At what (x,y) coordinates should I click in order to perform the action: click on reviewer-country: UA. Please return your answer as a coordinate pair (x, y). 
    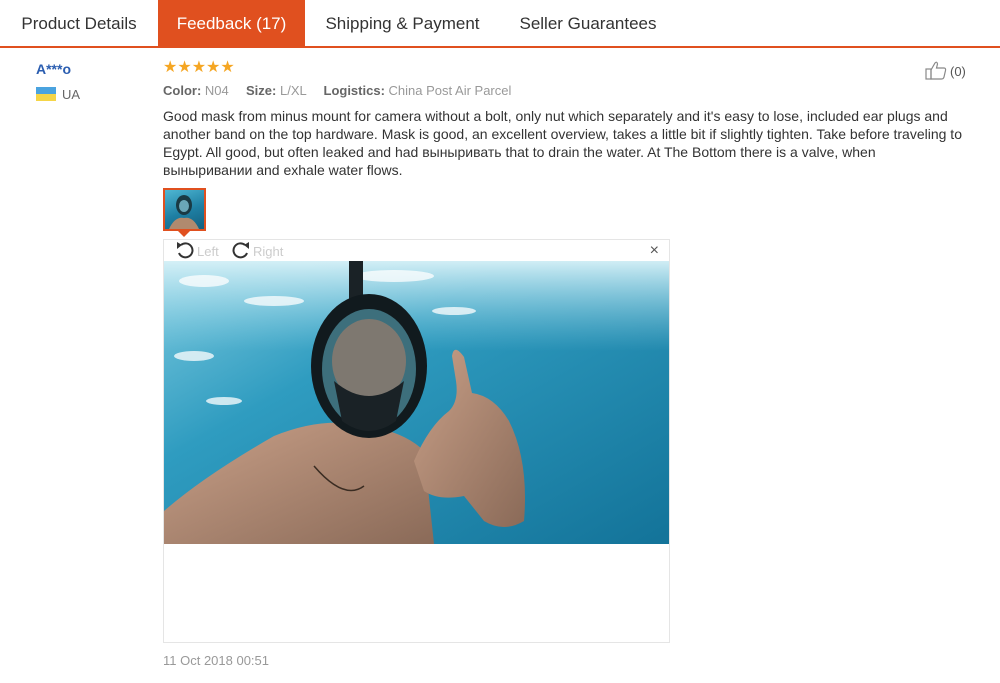
    Looking at the image, I should click on (58, 95).